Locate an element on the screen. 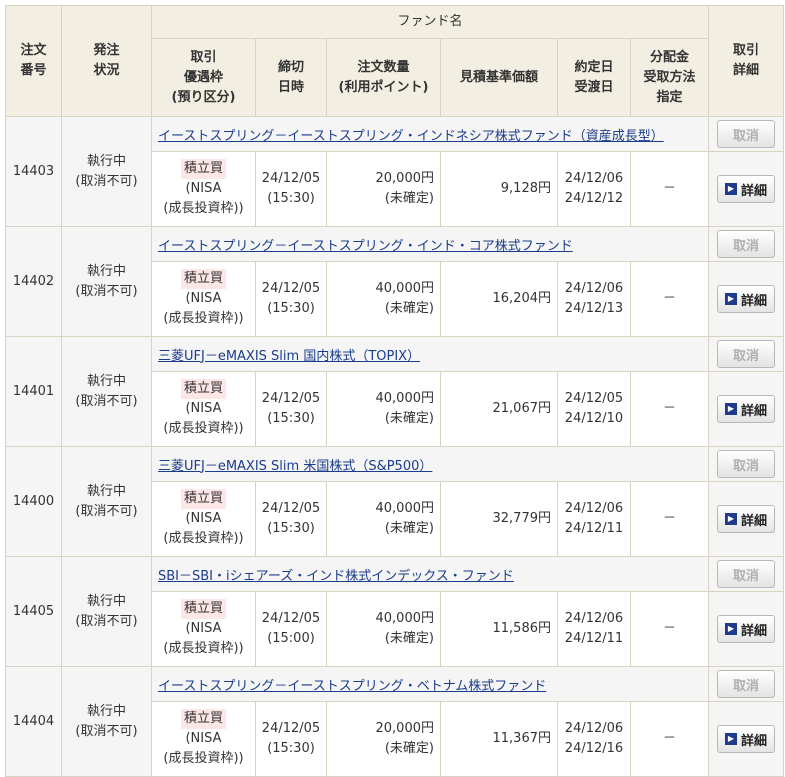  order-number: 14402 is located at coordinates (33, 281).